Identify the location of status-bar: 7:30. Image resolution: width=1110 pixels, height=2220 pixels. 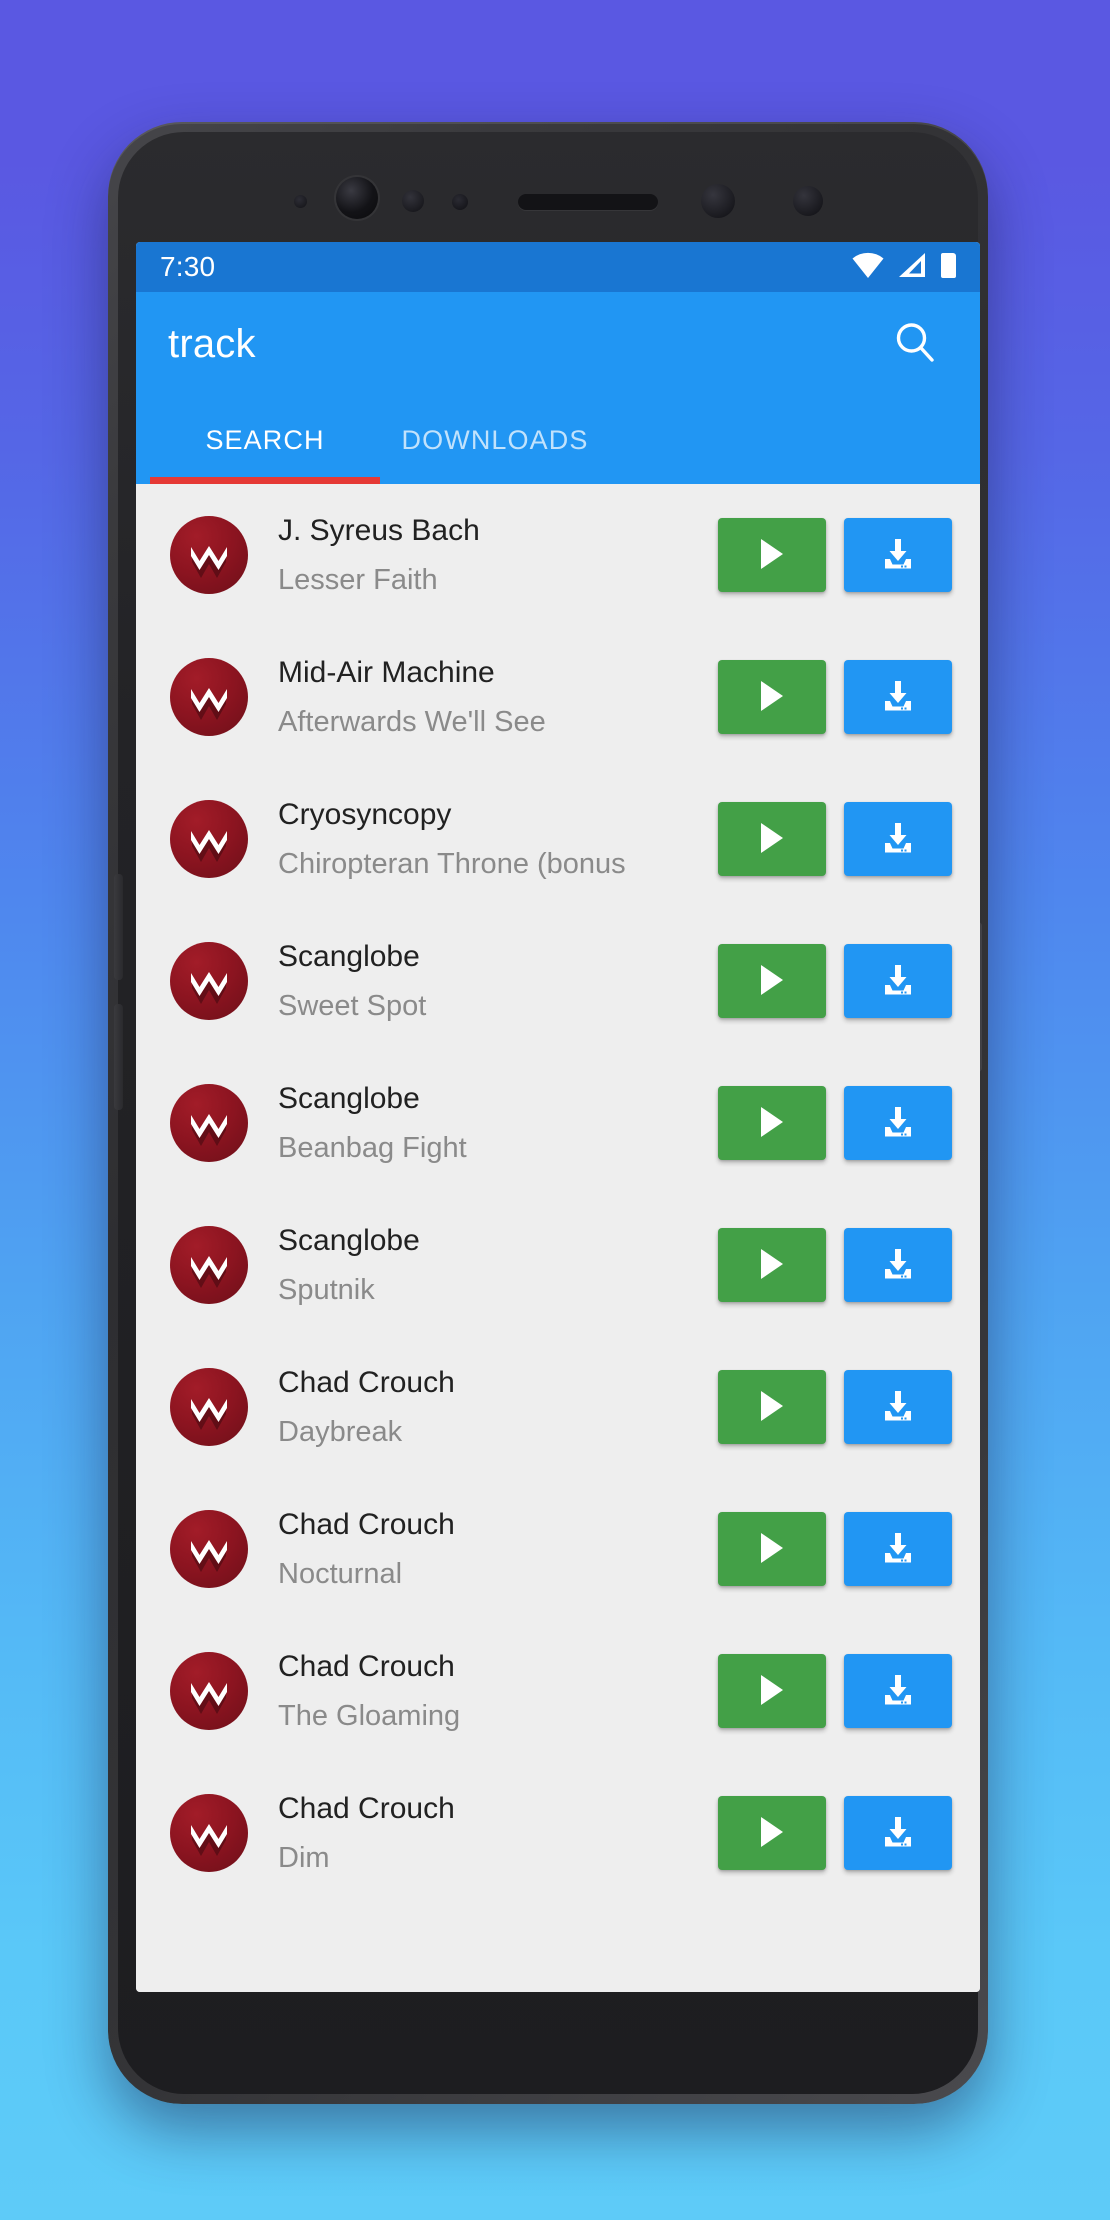
(558, 267).